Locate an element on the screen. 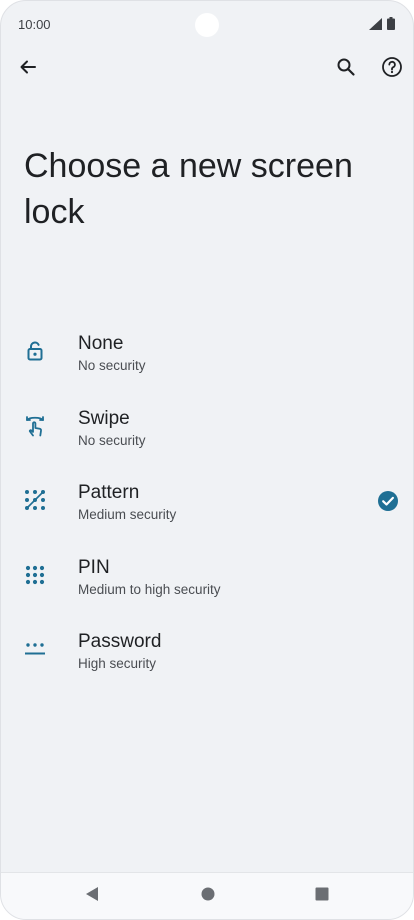 This screenshot has width=414, height=920. status-bar: 10:00 is located at coordinates (207, 25).